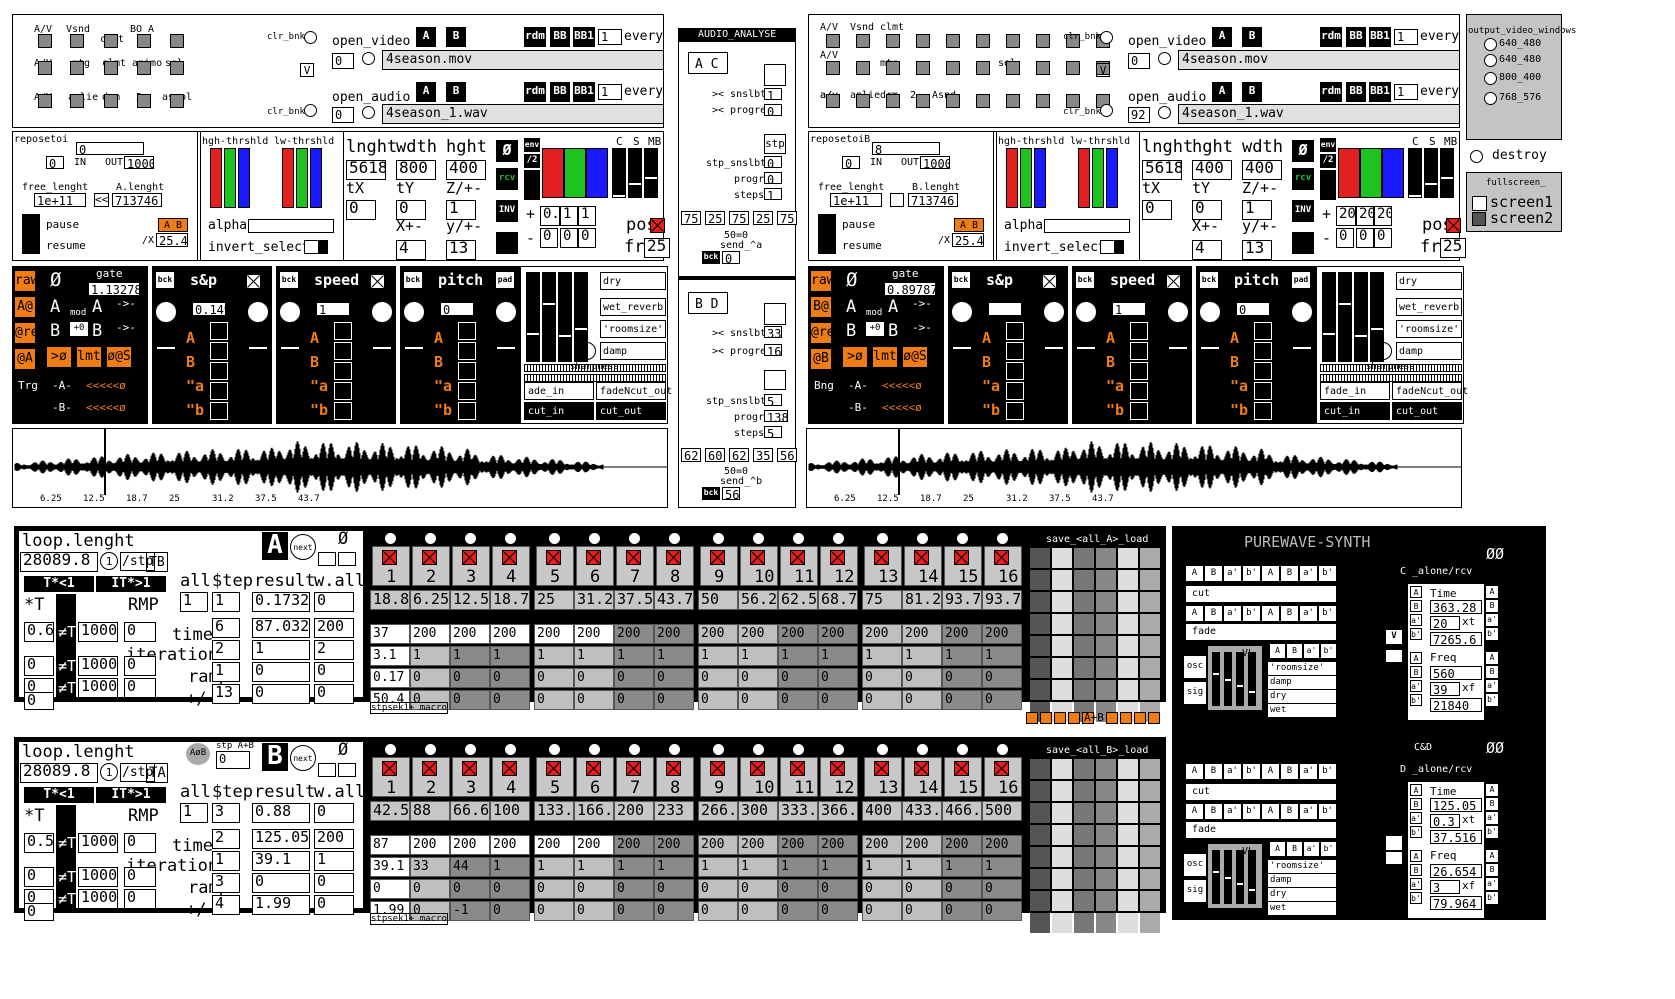  What do you see at coordinates (1311, 651) in the screenshot?
I see `synth-mini-tab: a'` at bounding box center [1311, 651].